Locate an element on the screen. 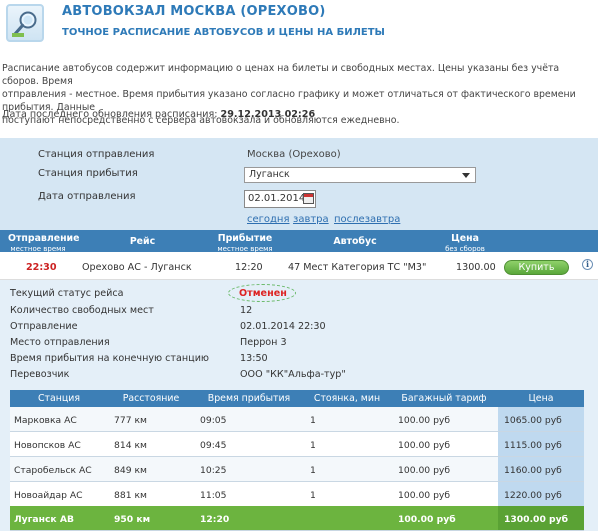 The width and height of the screenshot is (600, 531). col-arrival: Прибытие местное время is located at coordinates (245, 243).